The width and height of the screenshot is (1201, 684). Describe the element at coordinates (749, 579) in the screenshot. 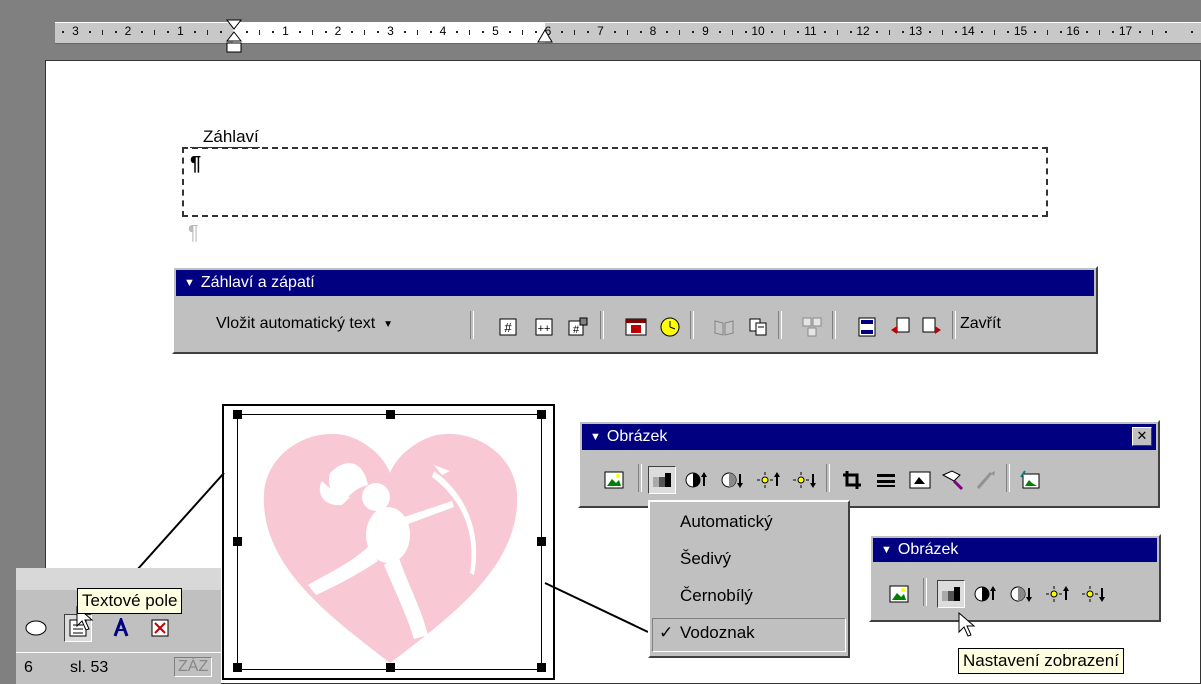

I see `image-control-menu: Automatický Šedivý Černobílý ✓ Vodoznak` at that location.